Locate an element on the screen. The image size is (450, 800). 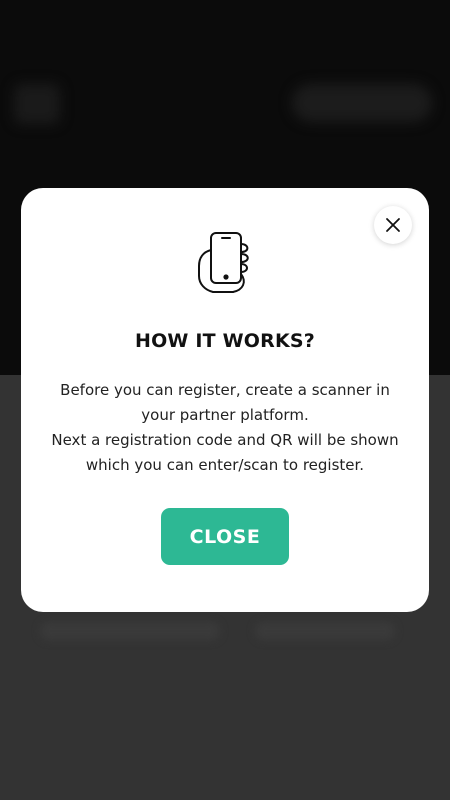
background-menu-icon is located at coordinates (37, 104).